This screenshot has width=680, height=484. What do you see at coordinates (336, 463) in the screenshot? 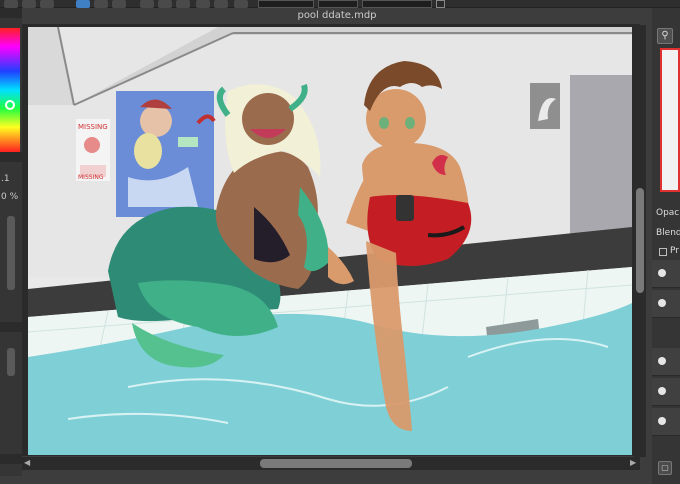
I see `horizontal-scroll-thumb` at bounding box center [336, 463].